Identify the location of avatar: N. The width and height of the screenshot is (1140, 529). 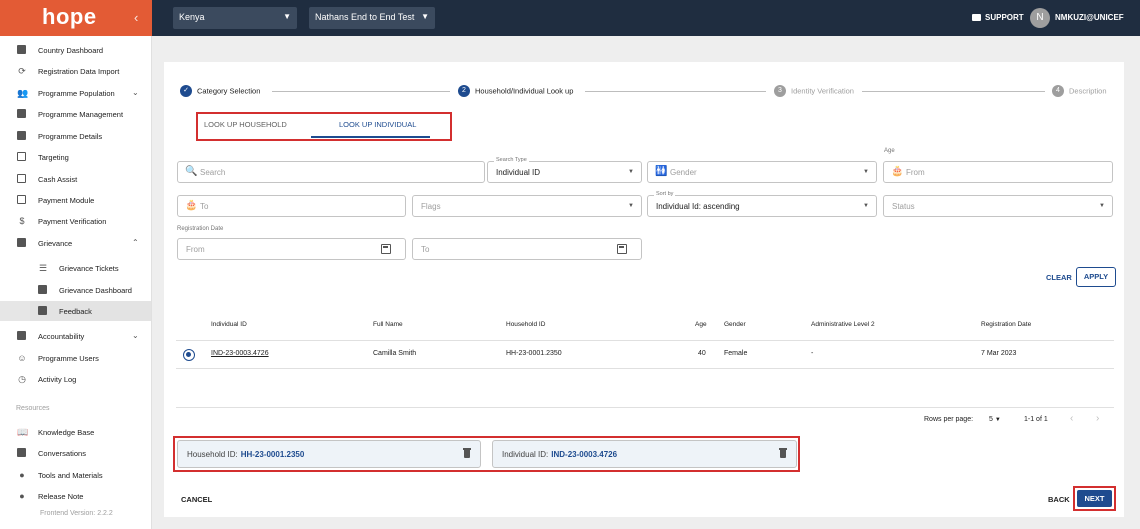
(1040, 18).